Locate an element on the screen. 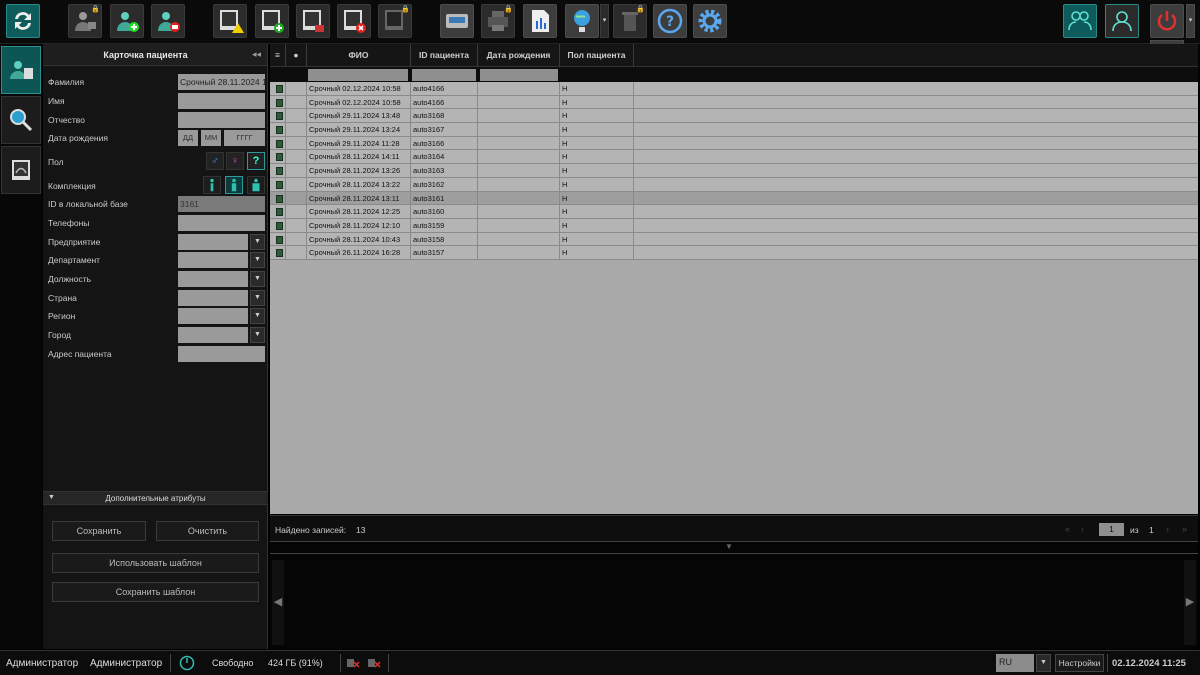 This screenshot has width=1200, height=675. row-fio-cell: Срочный 28.11.2024 13:11 is located at coordinates (359, 198).